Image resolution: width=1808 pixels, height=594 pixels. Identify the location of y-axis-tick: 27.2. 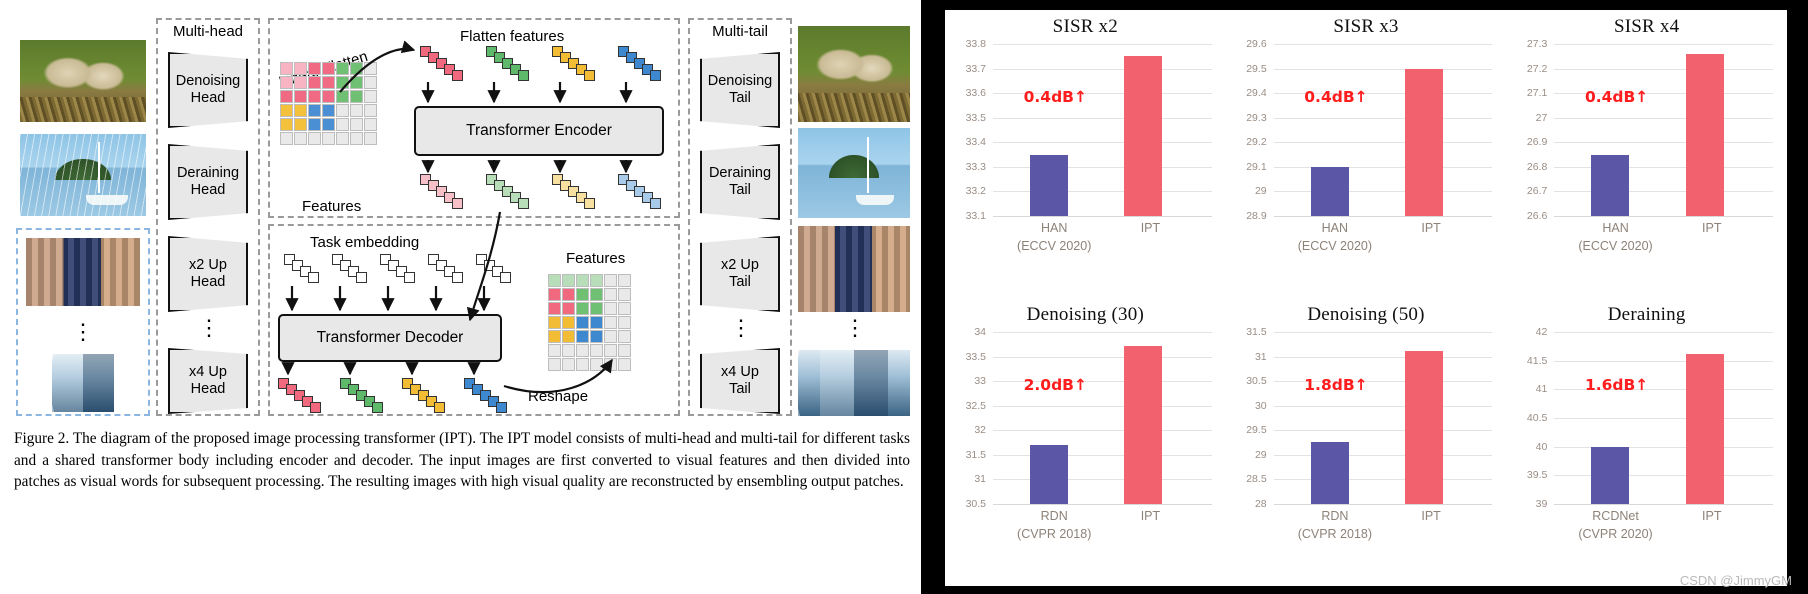
(1537, 68).